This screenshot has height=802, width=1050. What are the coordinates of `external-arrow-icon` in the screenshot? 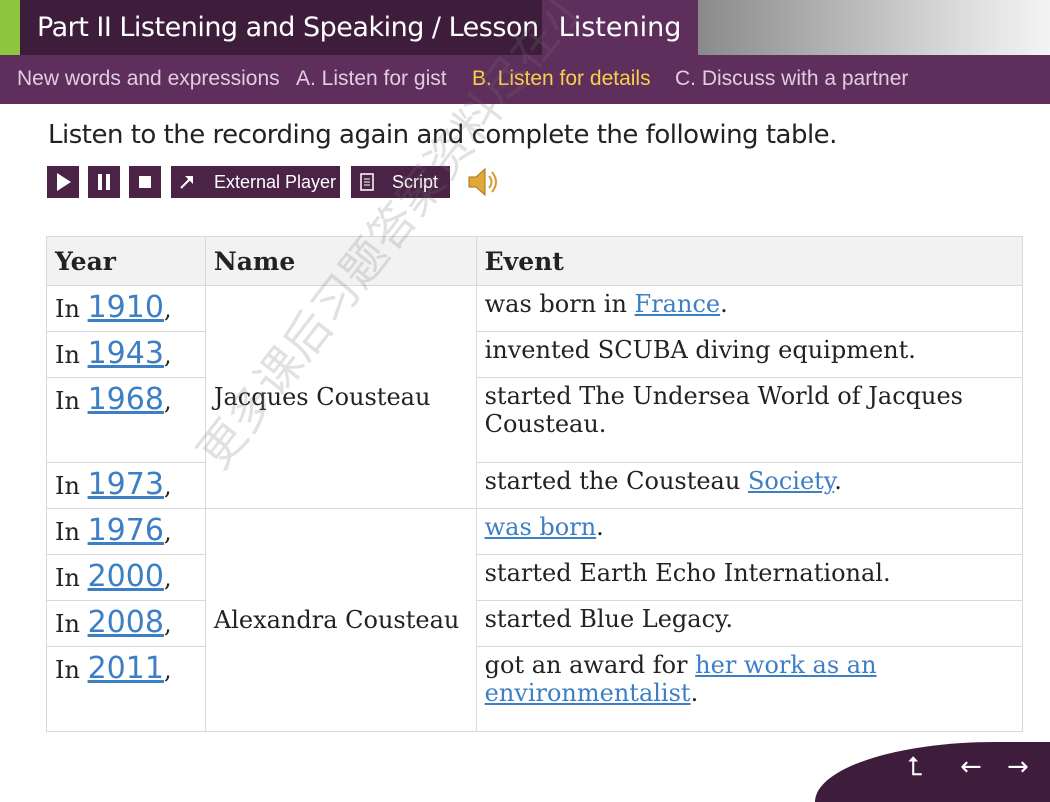 It's located at (186, 182).